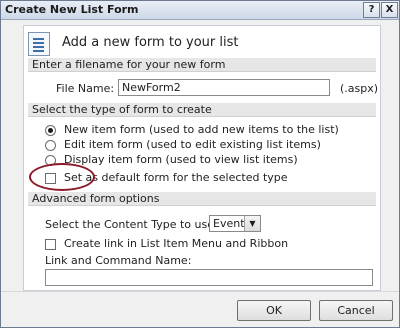 The width and height of the screenshot is (400, 328). I want to click on chevron-down-icon: ▼, so click(252, 223).